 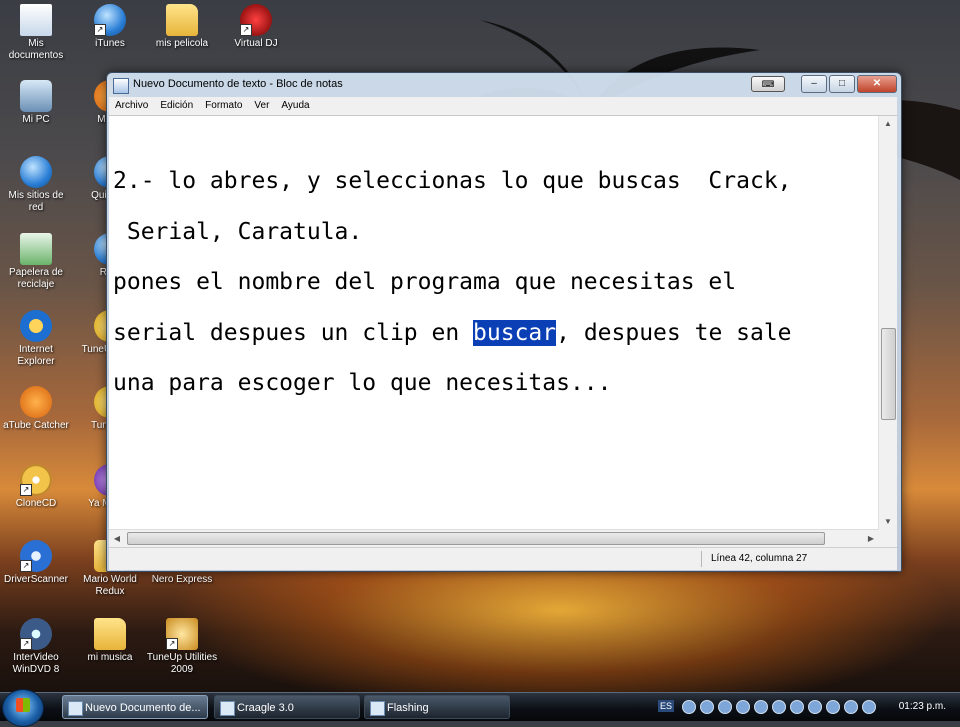 I want to click on menu-bar: Archivo Edición Formato Ver Ayuda, so click(x=503, y=106).